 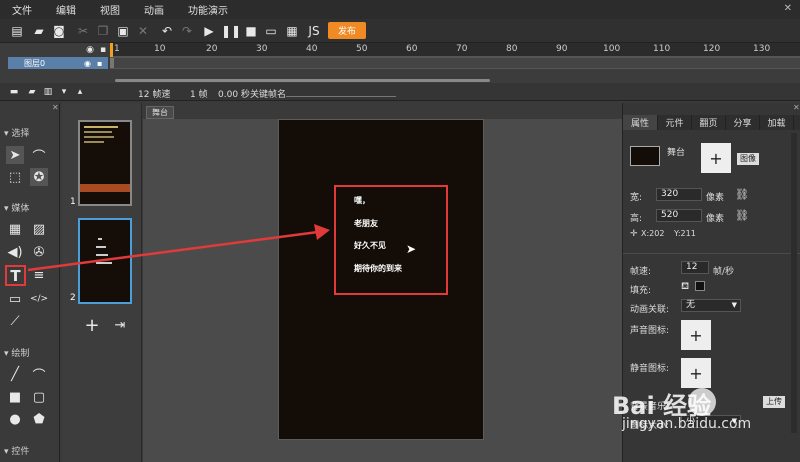 What do you see at coordinates (679, 194) in the screenshot?
I see `width-input: 320` at bounding box center [679, 194].